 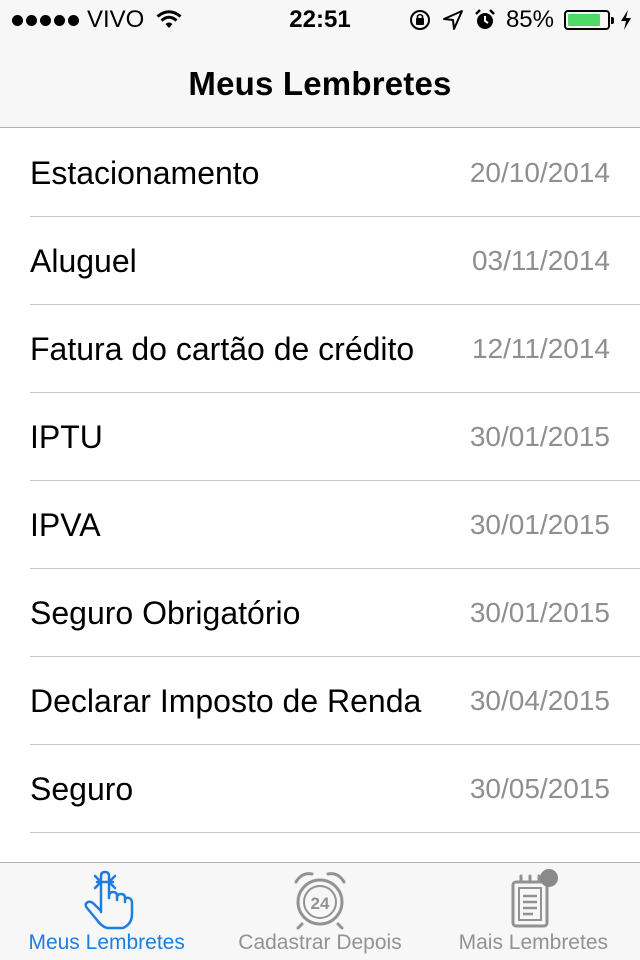 I want to click on battery-icon, so click(x=589, y=20).